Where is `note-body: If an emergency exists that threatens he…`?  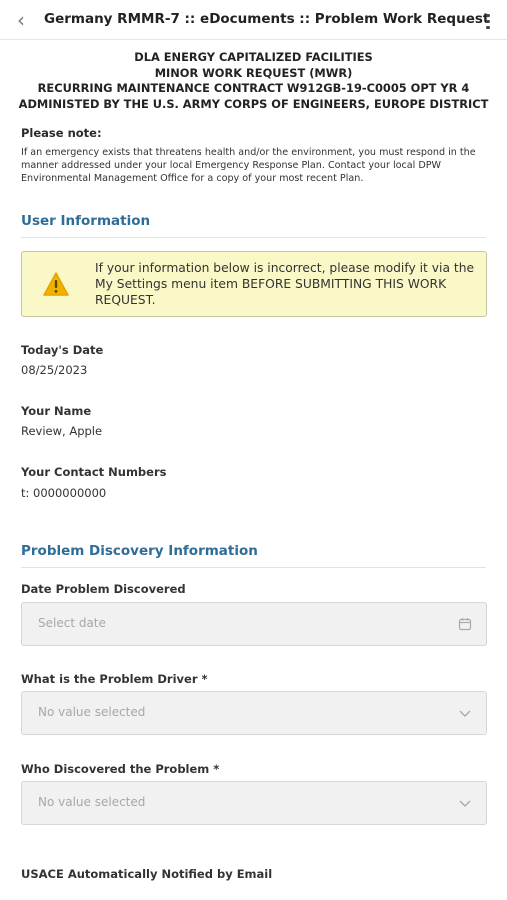
note-body: If an emergency exists that threatens he… is located at coordinates (248, 165).